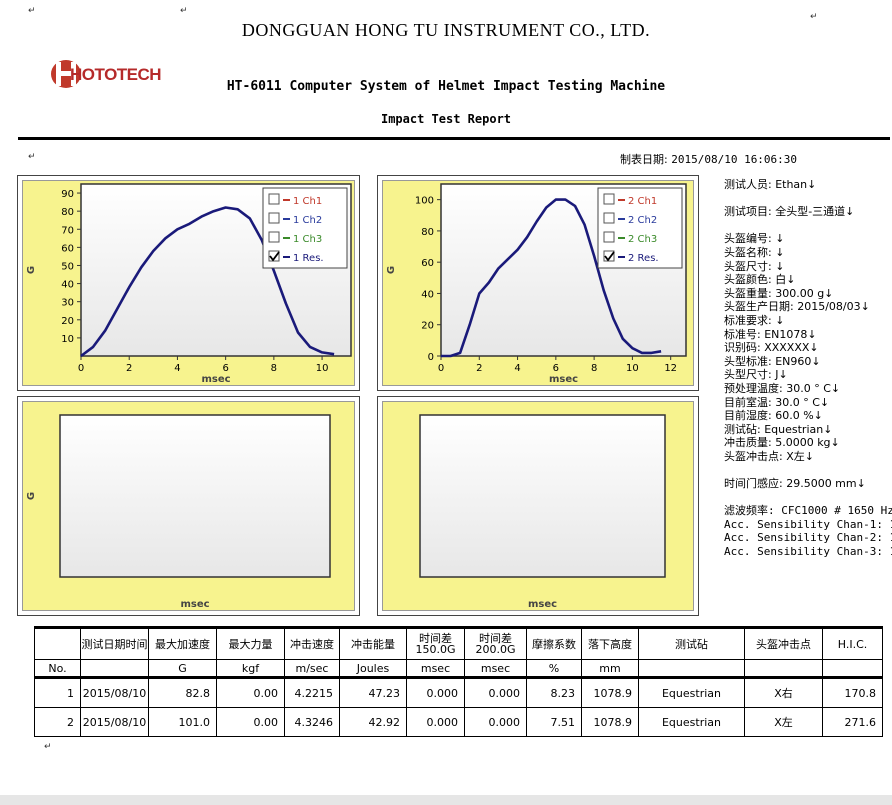 The image size is (892, 805). I want to click on table-header-cell: H.I.C., so click(852, 643).